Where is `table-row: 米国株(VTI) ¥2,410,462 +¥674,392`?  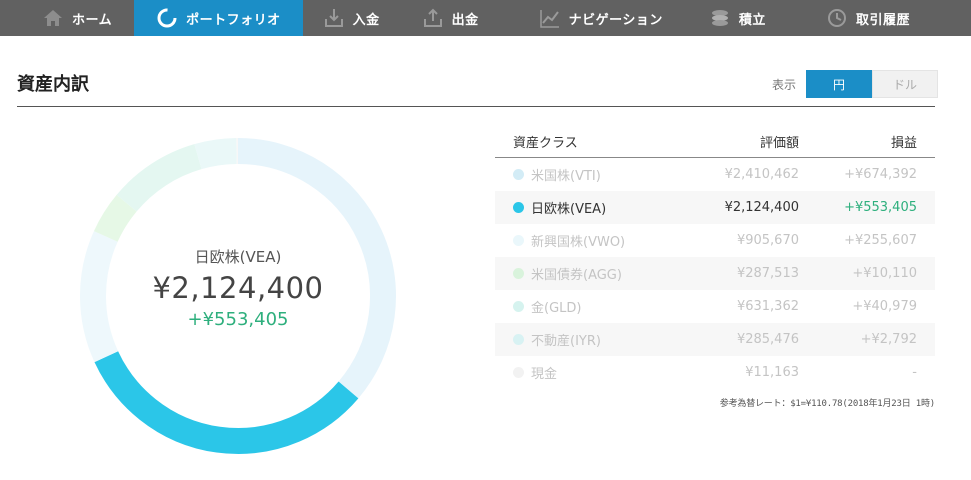 table-row: 米国株(VTI) ¥2,410,462 +¥674,392 is located at coordinates (715, 174).